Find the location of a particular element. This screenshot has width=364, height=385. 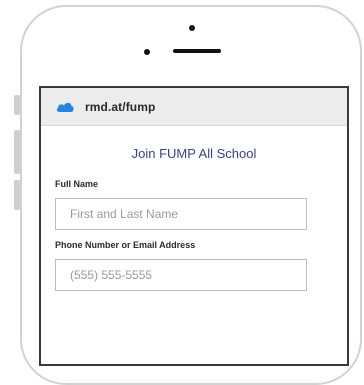

contact-input: (555) 555-5555 is located at coordinates (181, 275).